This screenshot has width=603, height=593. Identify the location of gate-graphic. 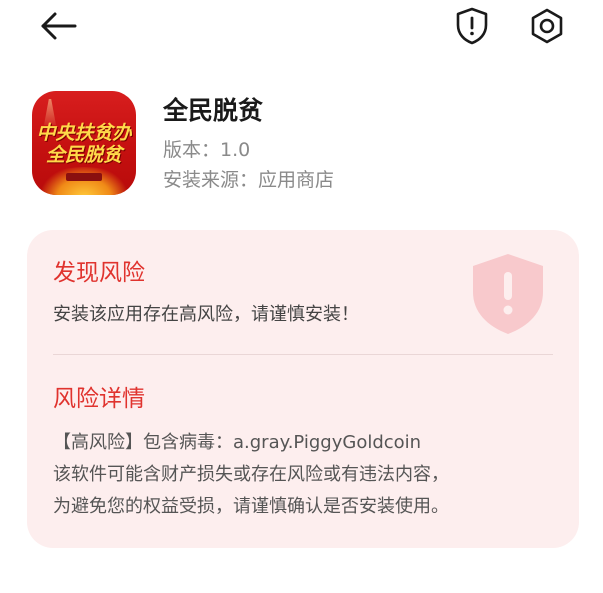
(84, 177).